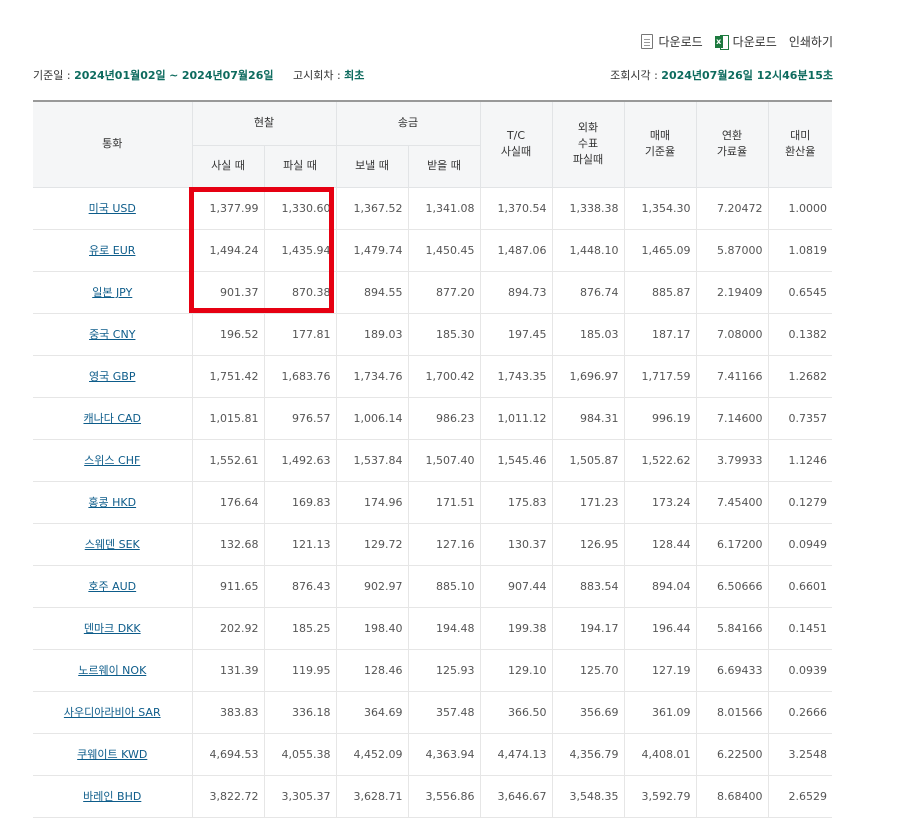  Describe the element at coordinates (799, 712) in the screenshot. I see `usd-conversion-cell: 0.2666` at that location.